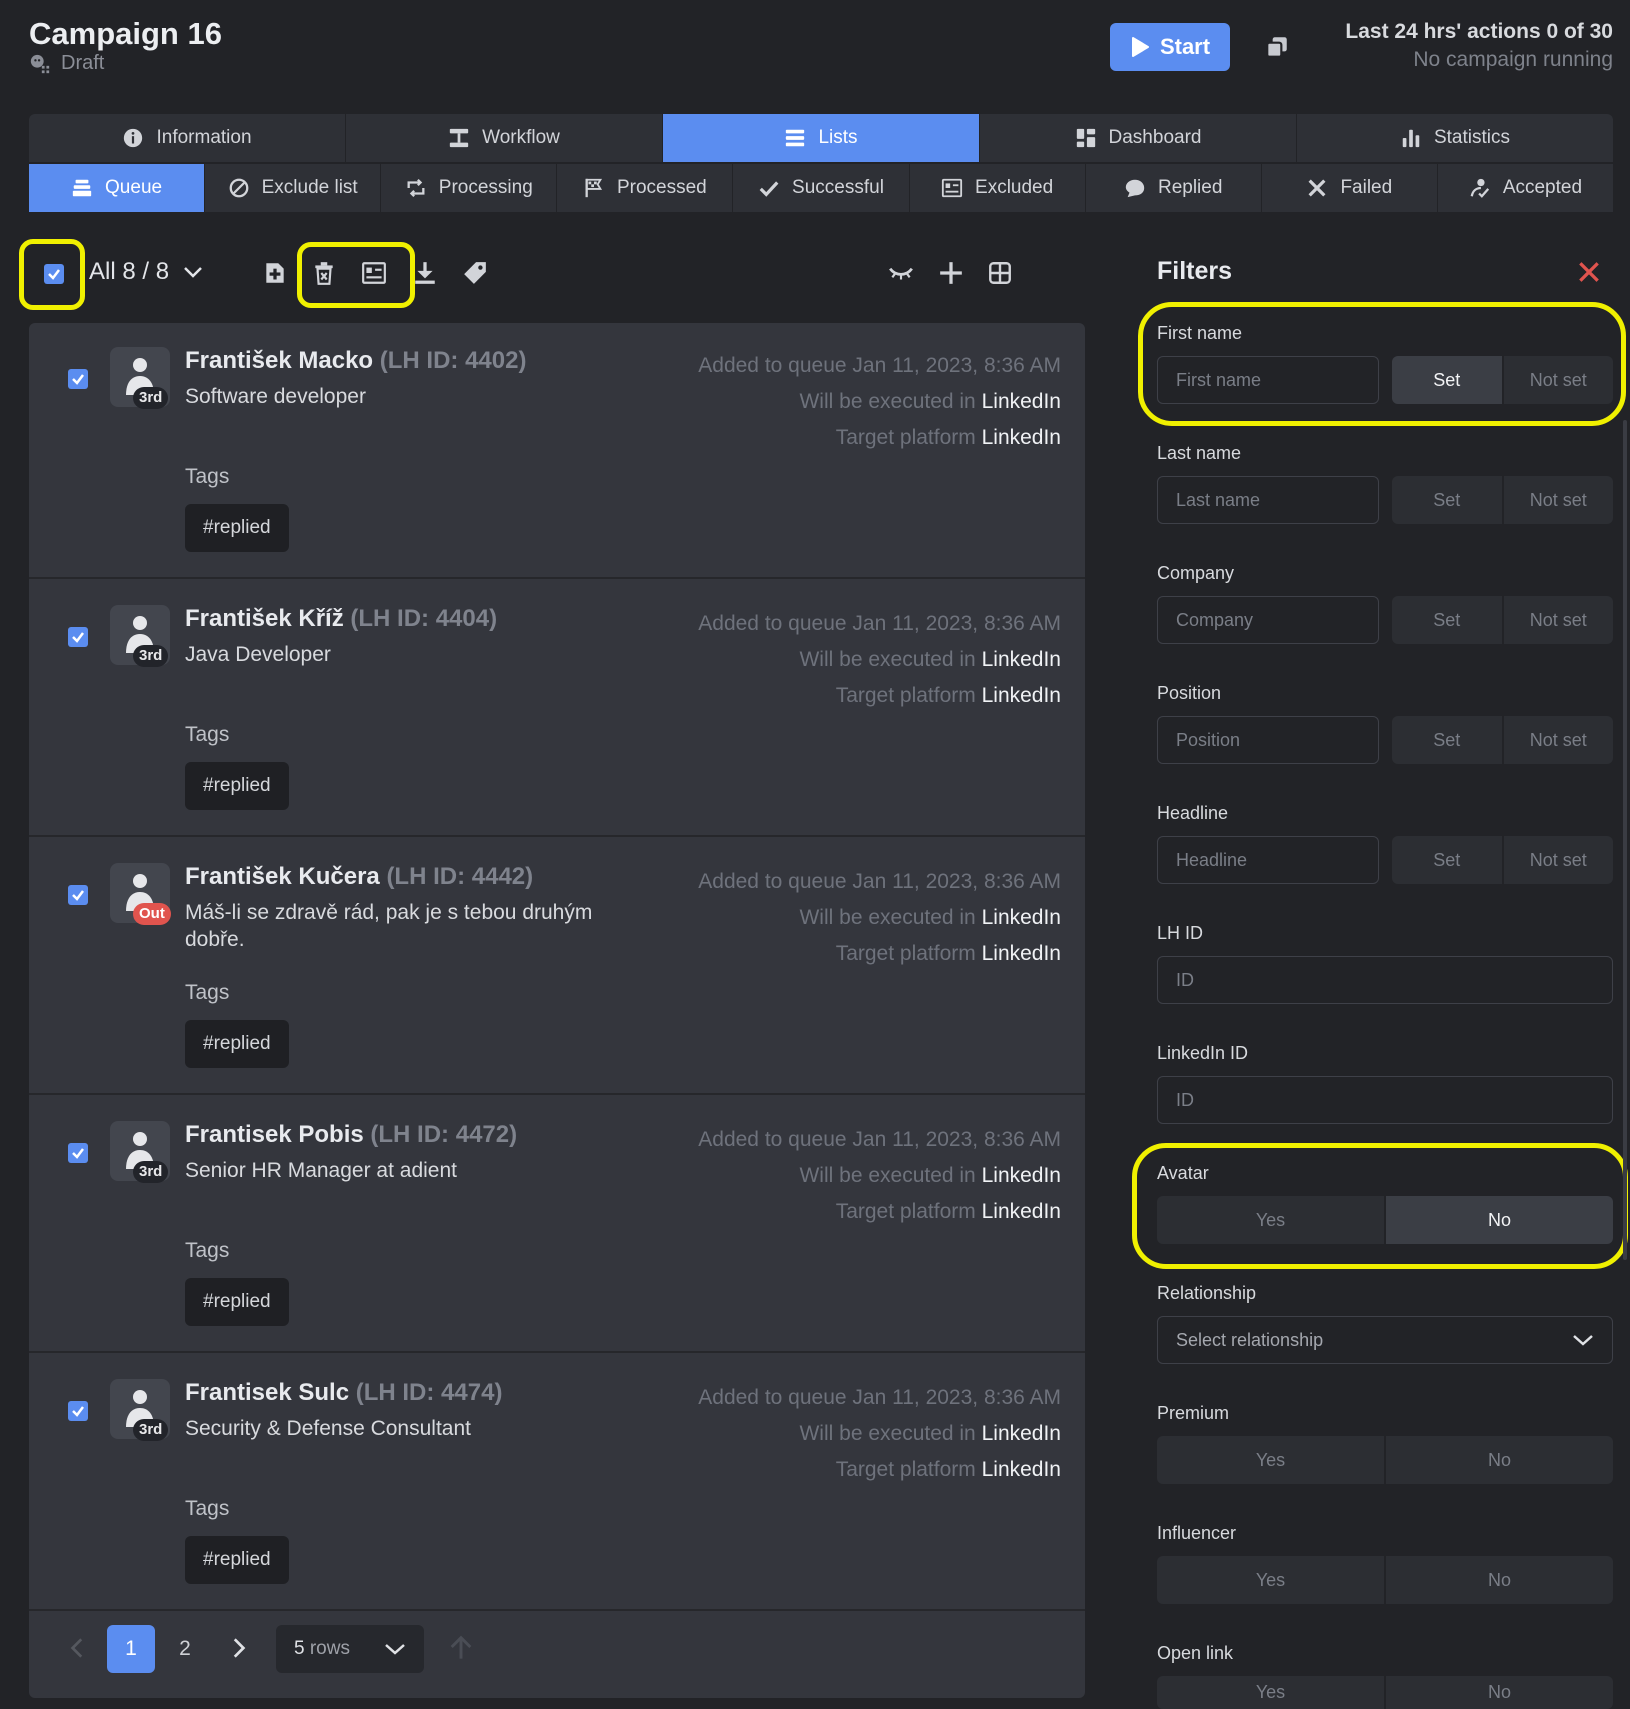  What do you see at coordinates (1270, 1692) in the screenshot?
I see `open-link-yes-button: Yes` at bounding box center [1270, 1692].